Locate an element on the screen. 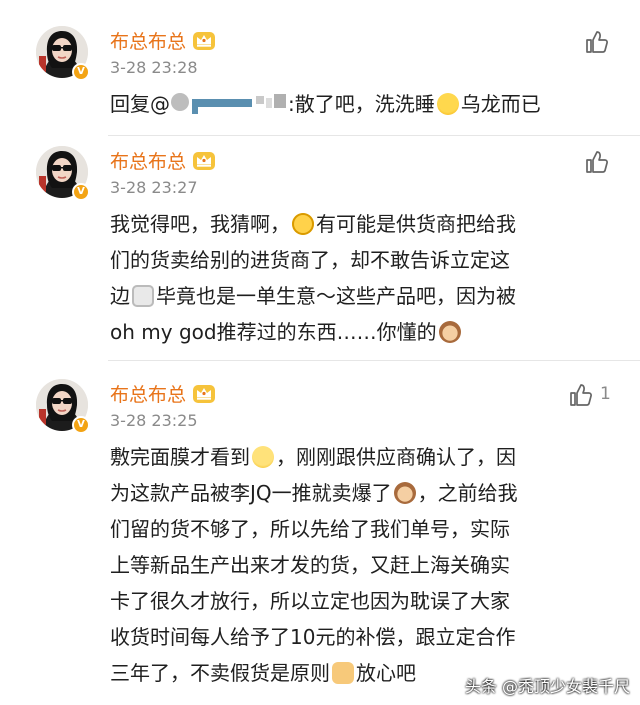 Image resolution: width=640 pixels, height=705 pixels. like-count: 1 is located at coordinates (605, 394).